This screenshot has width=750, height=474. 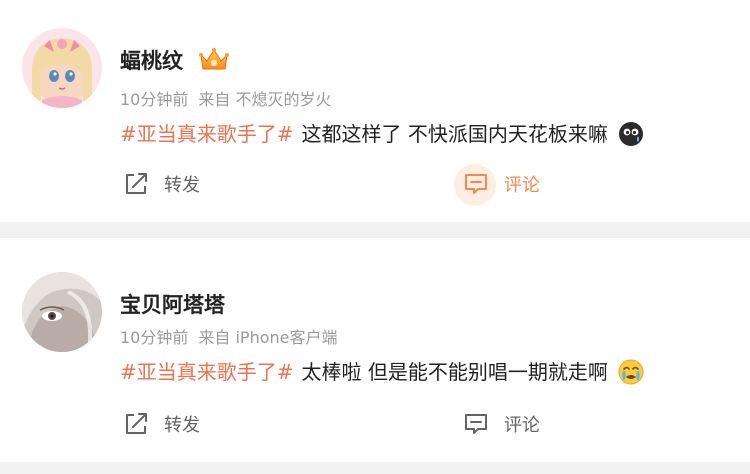 I want to click on anime-girl-avatar-icon, so click(x=62, y=68).